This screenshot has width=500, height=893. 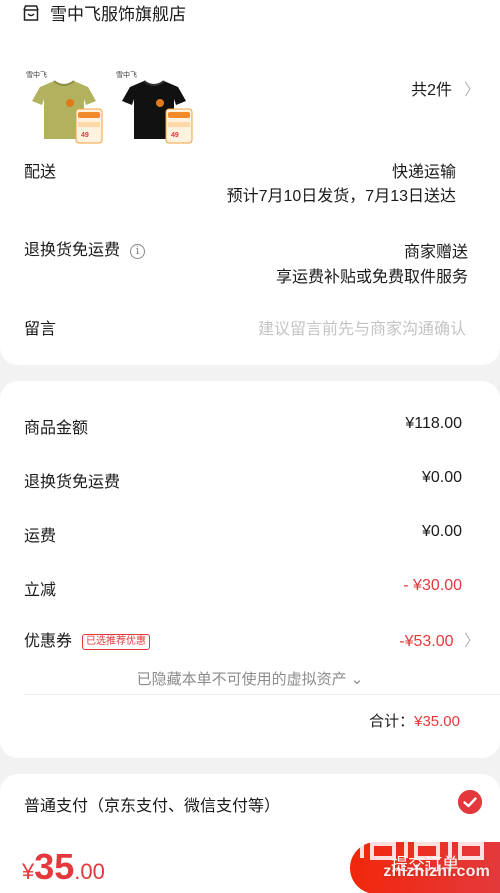 What do you see at coordinates (392, 721) in the screenshot?
I see `total-label: 合计：` at bounding box center [392, 721].